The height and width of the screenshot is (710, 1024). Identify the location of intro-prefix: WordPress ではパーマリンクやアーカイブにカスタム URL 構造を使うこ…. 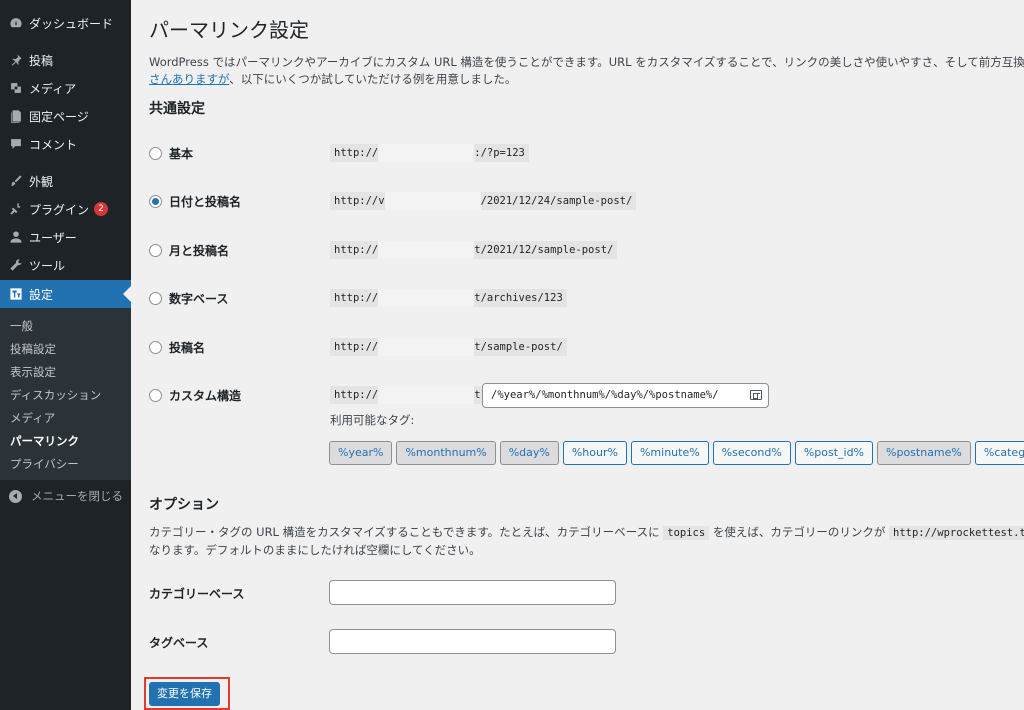
(586, 62).